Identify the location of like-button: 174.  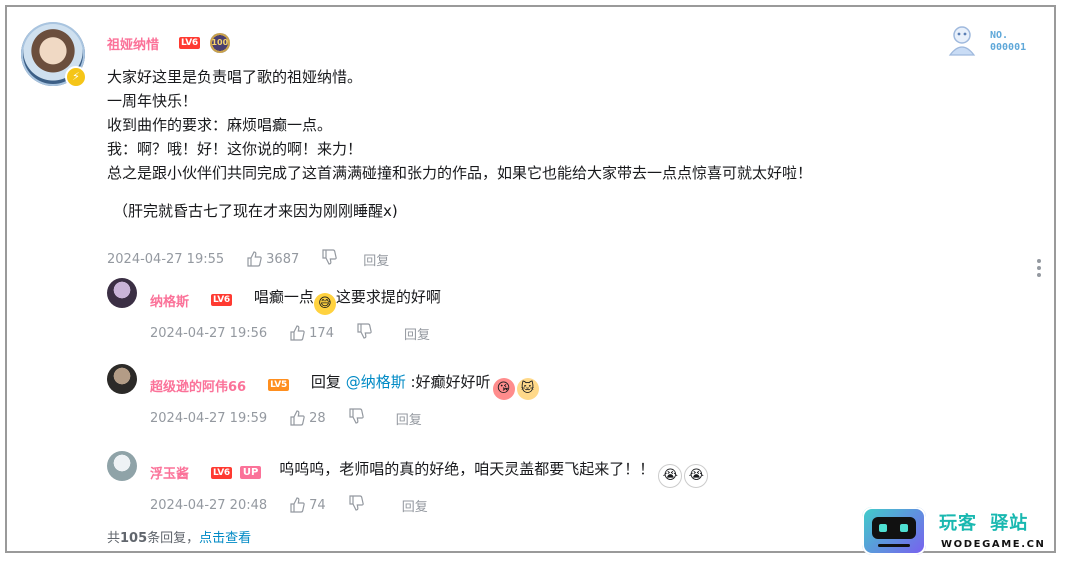
(311, 333).